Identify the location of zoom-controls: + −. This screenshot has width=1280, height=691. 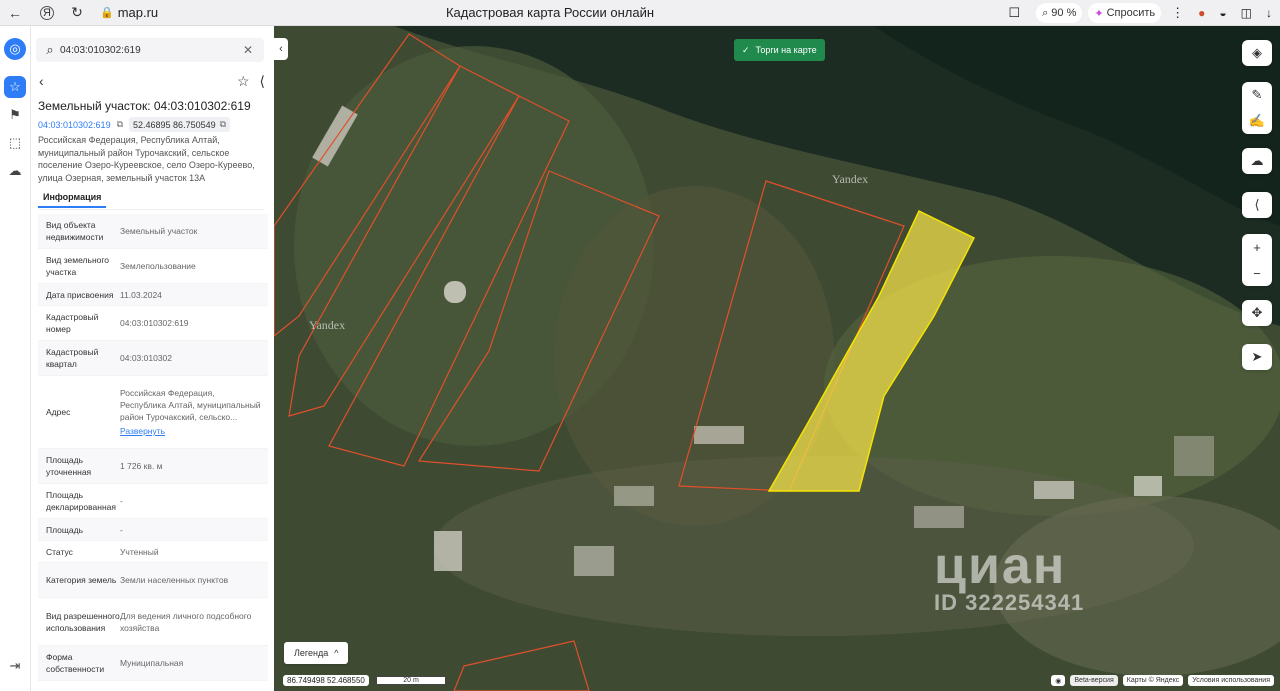
(1257, 260).